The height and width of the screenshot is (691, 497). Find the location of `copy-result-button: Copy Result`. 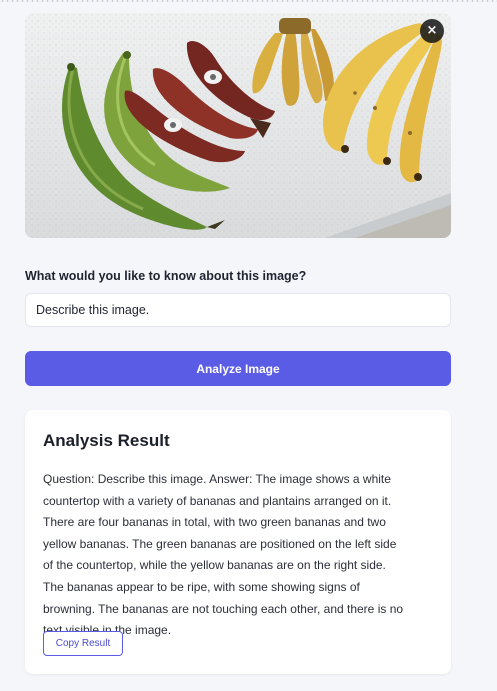

copy-result-button: Copy Result is located at coordinates (83, 643).